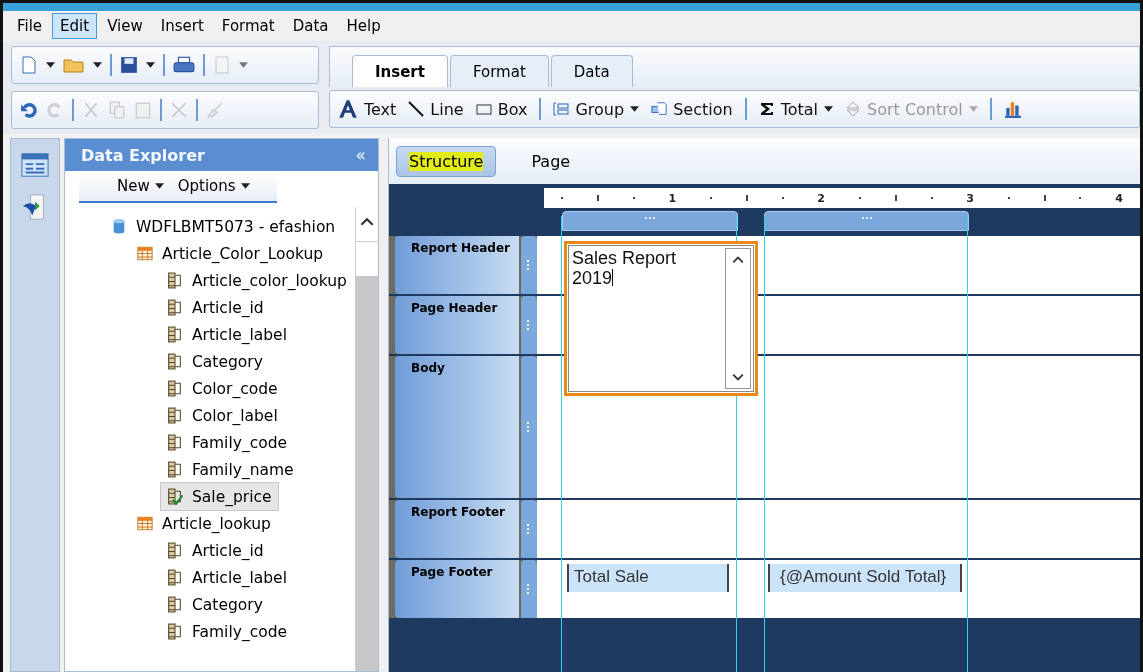 This screenshot has height=672, width=1143. I want to click on scroll-up-icon, so click(738, 260).